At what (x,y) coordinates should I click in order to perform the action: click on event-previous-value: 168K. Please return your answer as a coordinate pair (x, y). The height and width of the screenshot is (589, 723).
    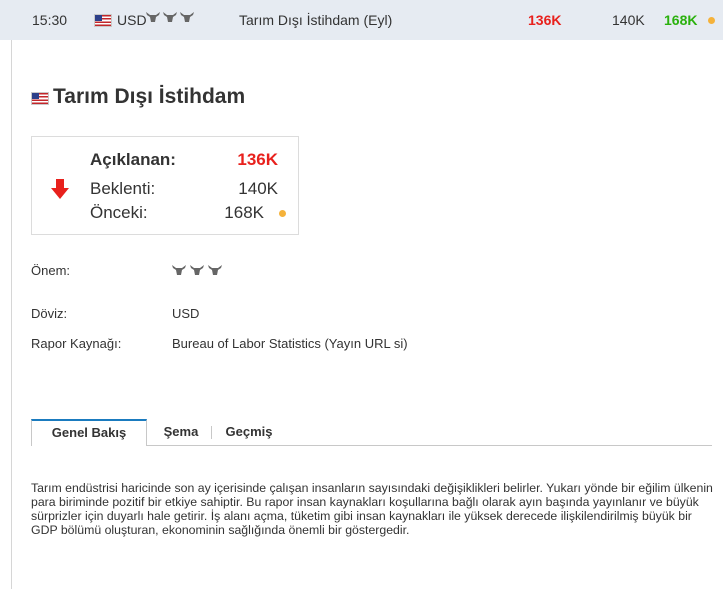
    Looking at the image, I should click on (681, 20).